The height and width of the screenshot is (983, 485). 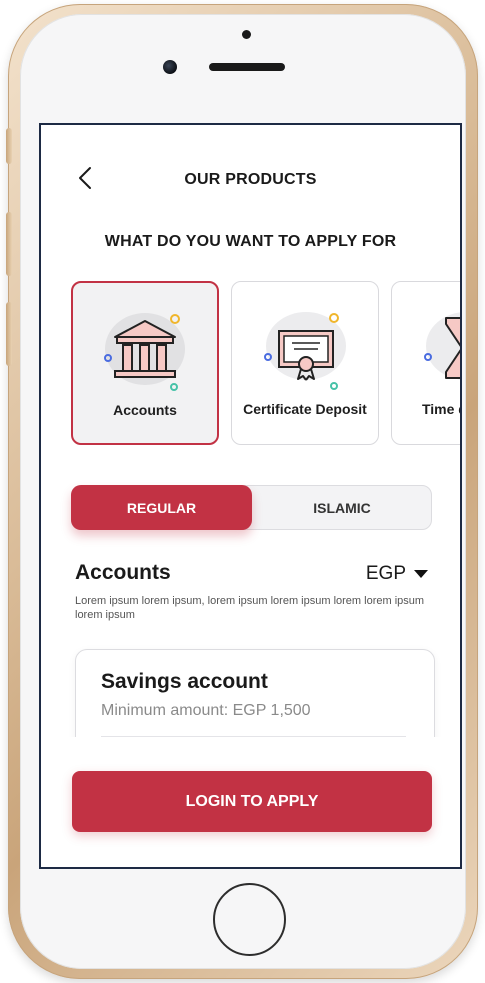 I want to click on volume-up-button, so click(x=9, y=244).